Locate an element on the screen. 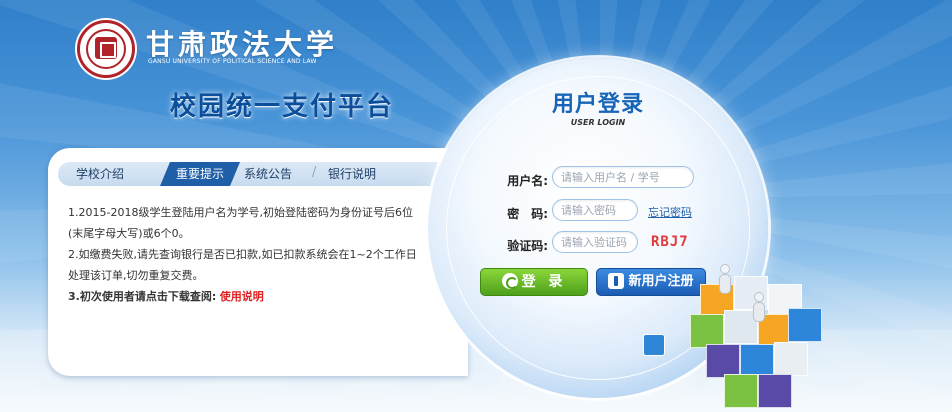  university-seal-logo is located at coordinates (106, 49).